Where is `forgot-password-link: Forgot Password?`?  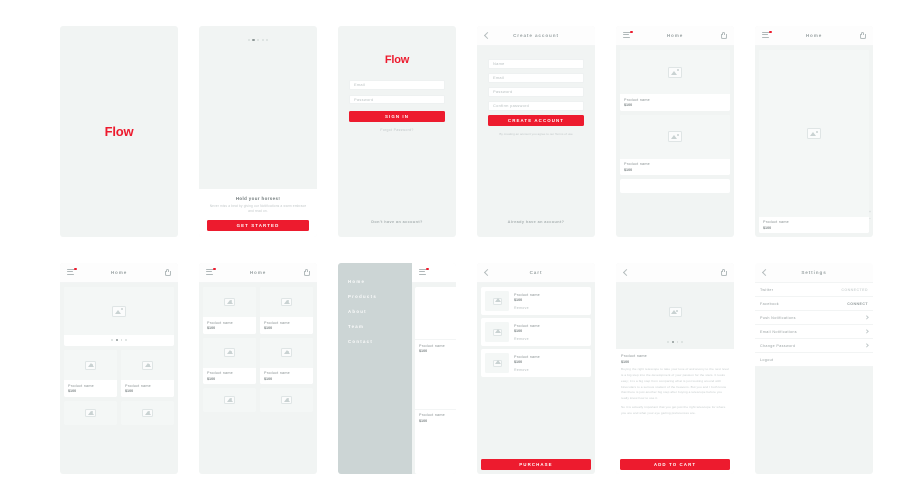 forgot-password-link: Forgot Password? is located at coordinates (396, 130).